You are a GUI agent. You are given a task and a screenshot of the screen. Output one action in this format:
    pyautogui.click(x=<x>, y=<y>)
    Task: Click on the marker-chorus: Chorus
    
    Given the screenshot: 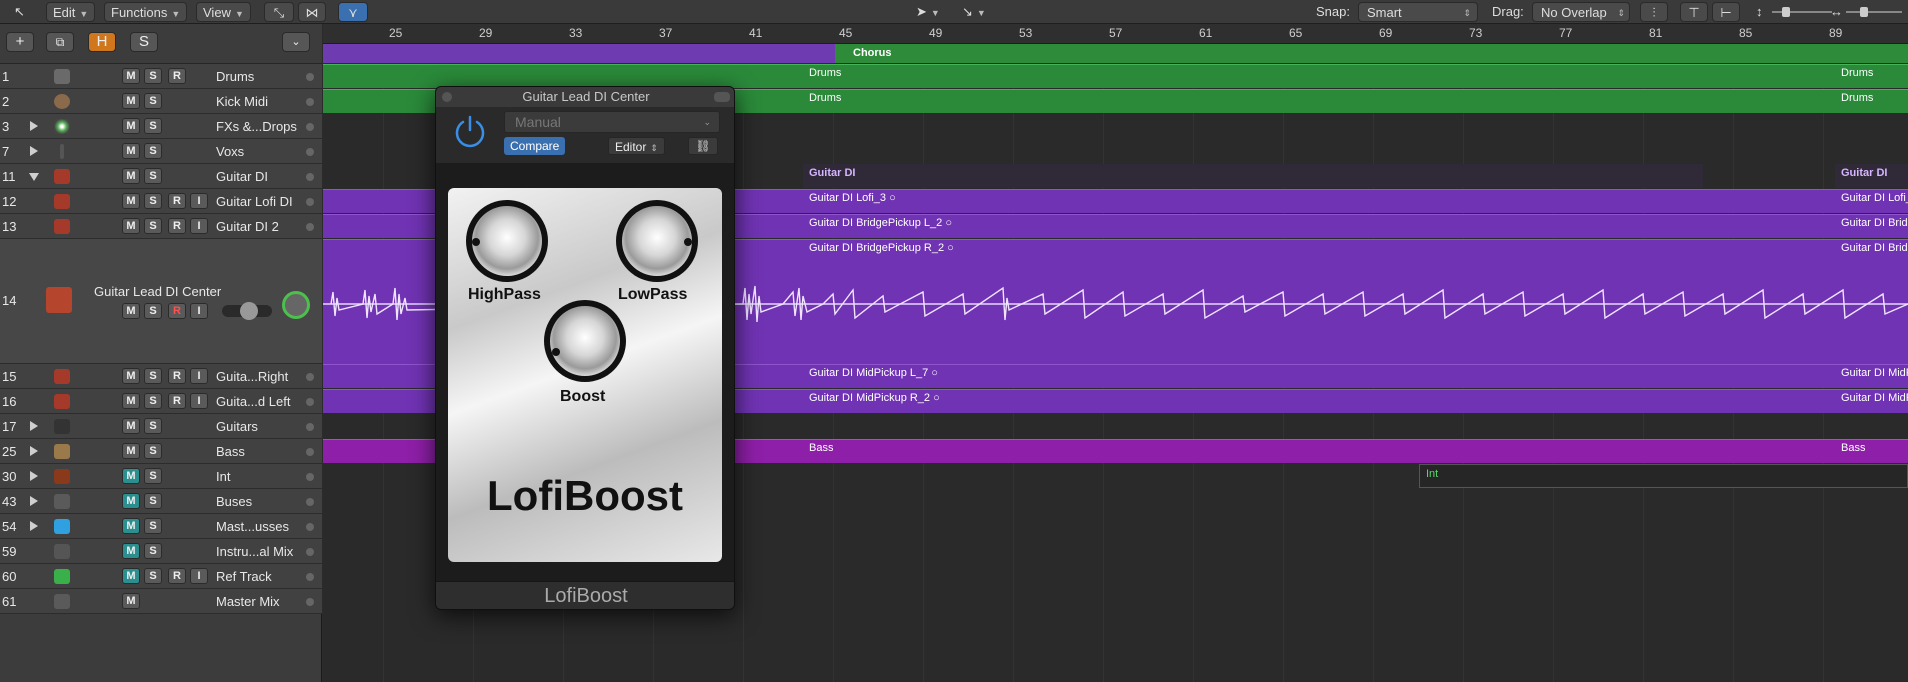 What is the action you would take?
    pyautogui.click(x=1371, y=53)
    